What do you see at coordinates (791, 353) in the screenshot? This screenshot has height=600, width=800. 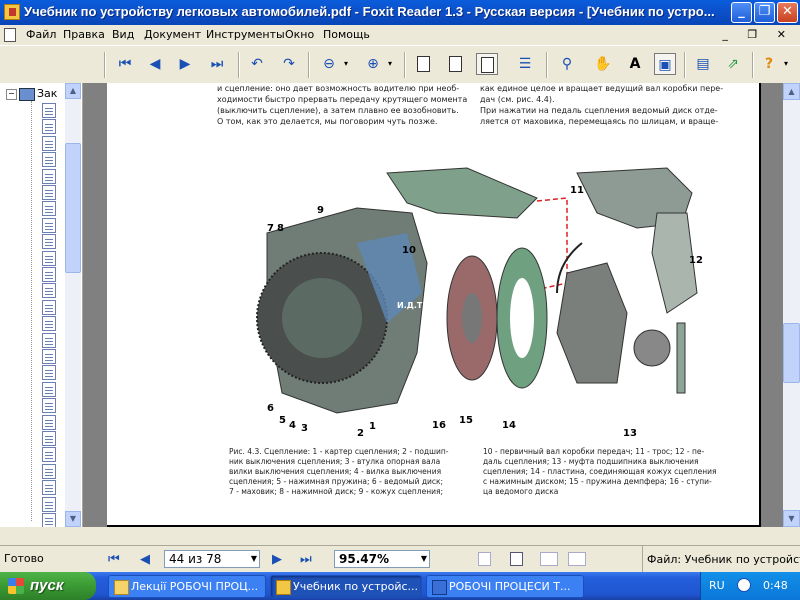 I see `doc-scroll-thumb` at bounding box center [791, 353].